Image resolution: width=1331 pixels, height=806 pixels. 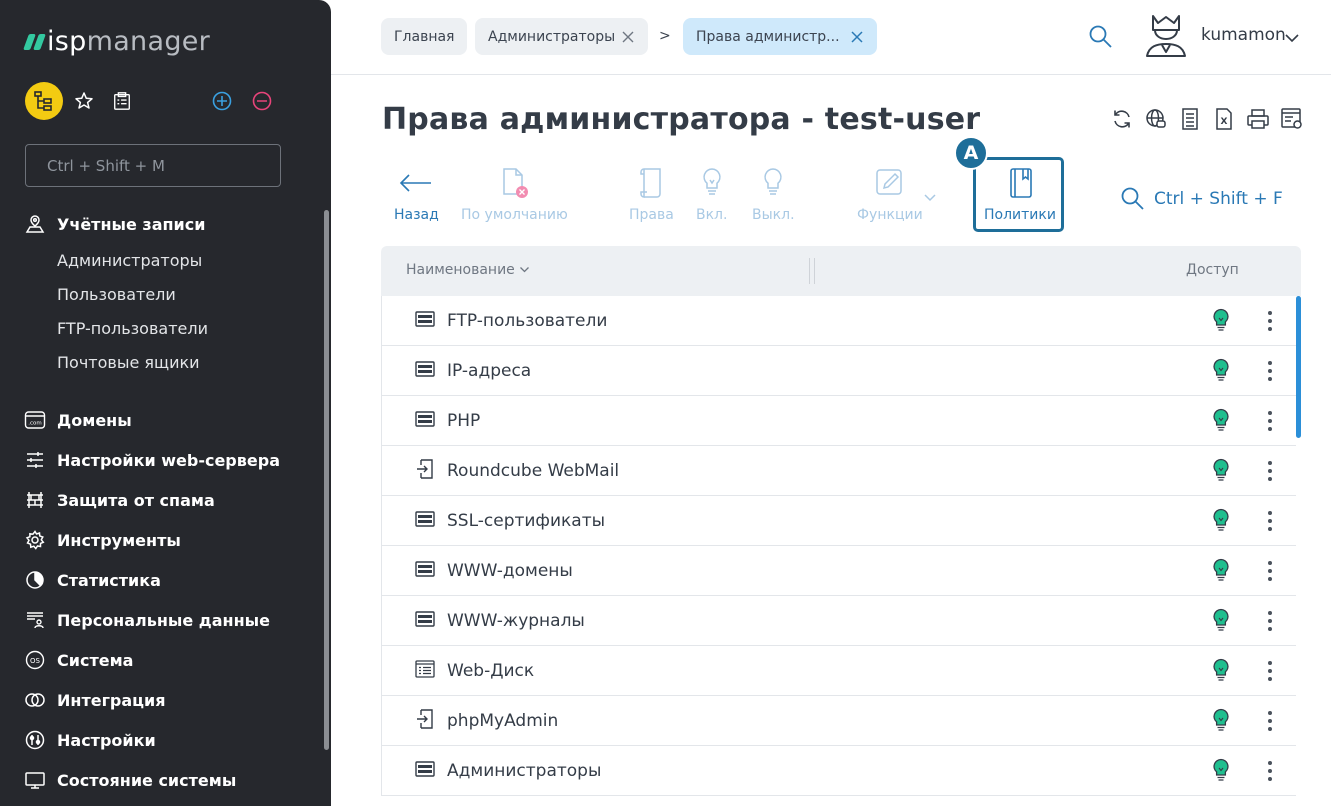 I want to click on policies-button: Политики, so click(x=1020, y=194).